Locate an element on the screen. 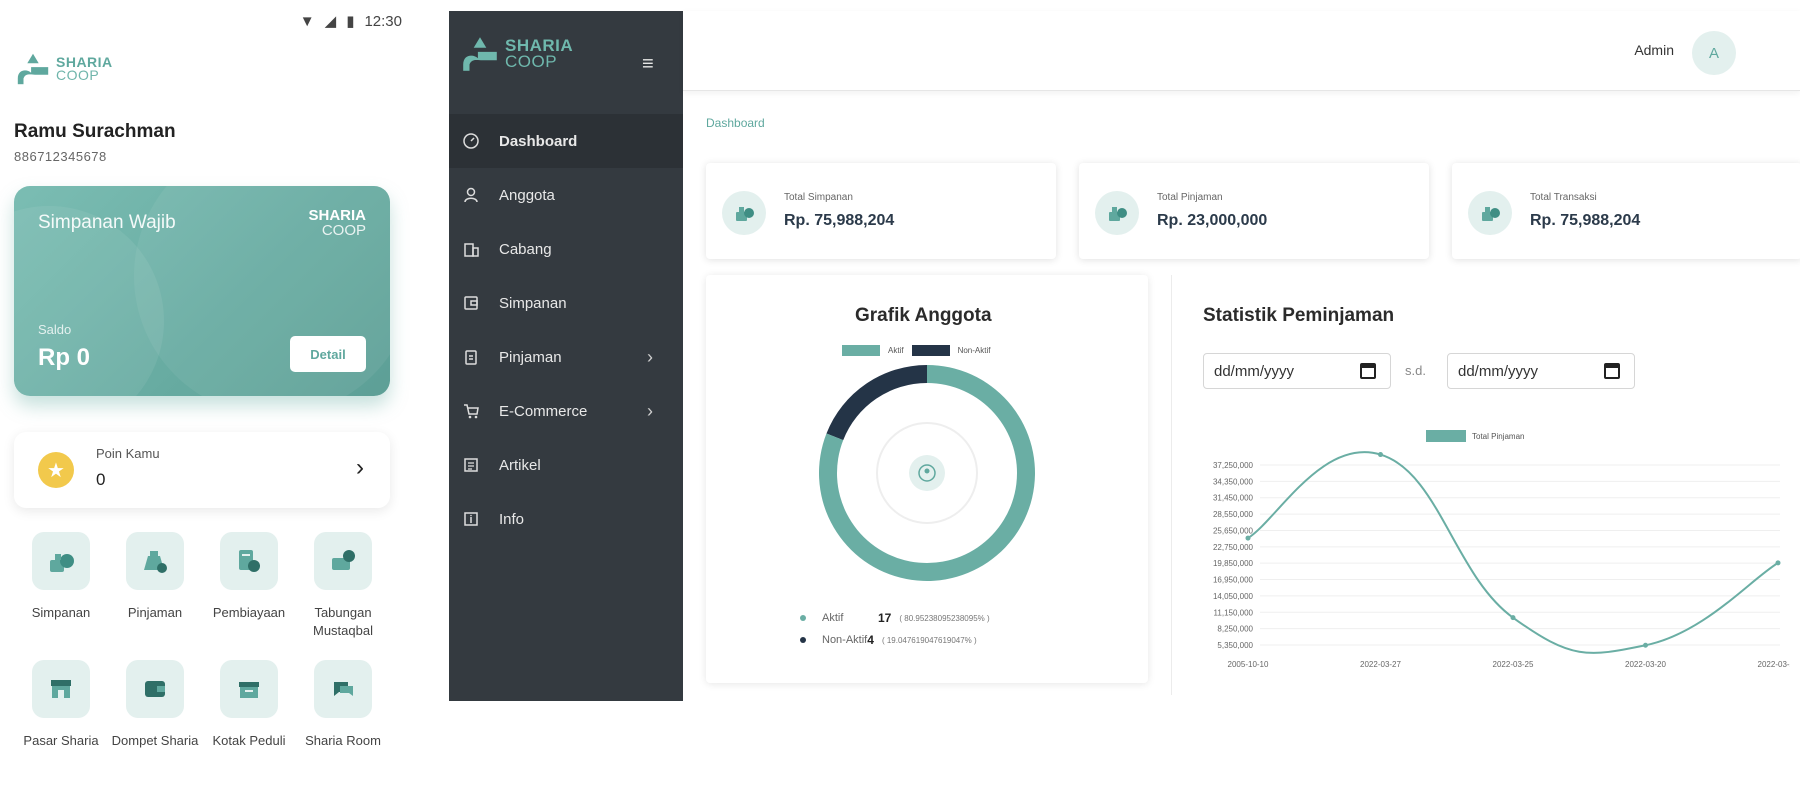 This screenshot has width=1800, height=800. sidebar-item-label: Cabang is located at coordinates (525, 249).